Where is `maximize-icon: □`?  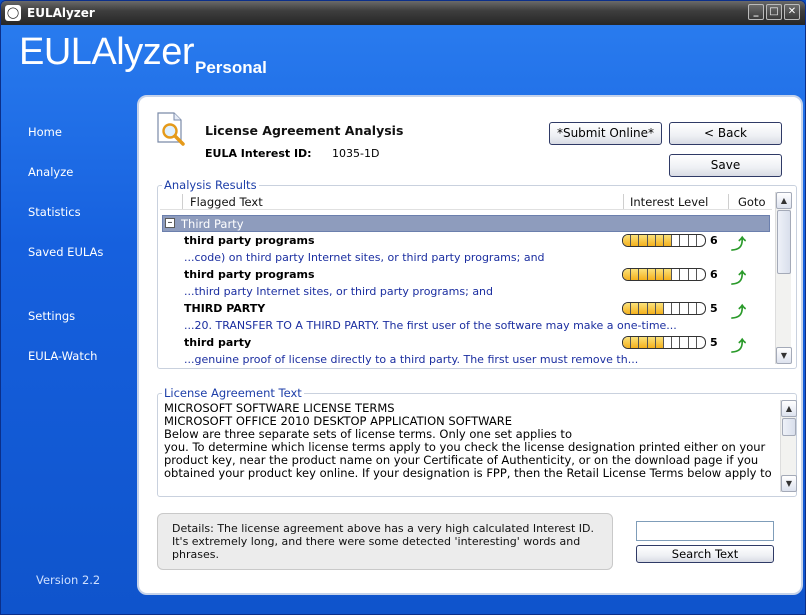
maximize-icon: □ is located at coordinates (774, 12).